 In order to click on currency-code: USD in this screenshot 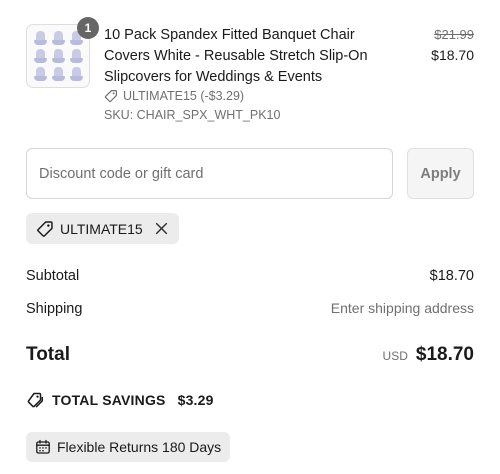, I will do `click(395, 356)`.